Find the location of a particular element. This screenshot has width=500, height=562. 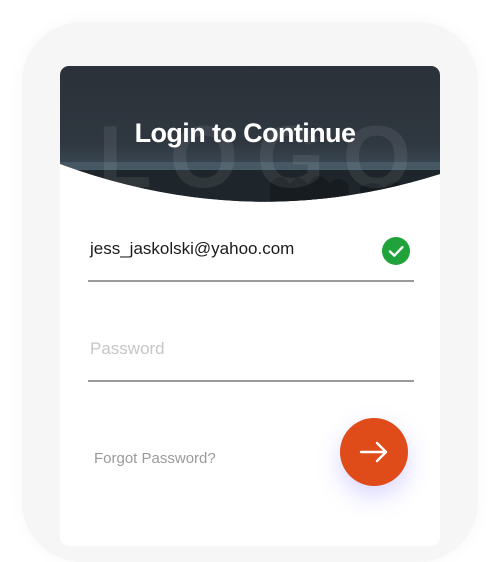

arrow-right-icon is located at coordinates (373, 452).